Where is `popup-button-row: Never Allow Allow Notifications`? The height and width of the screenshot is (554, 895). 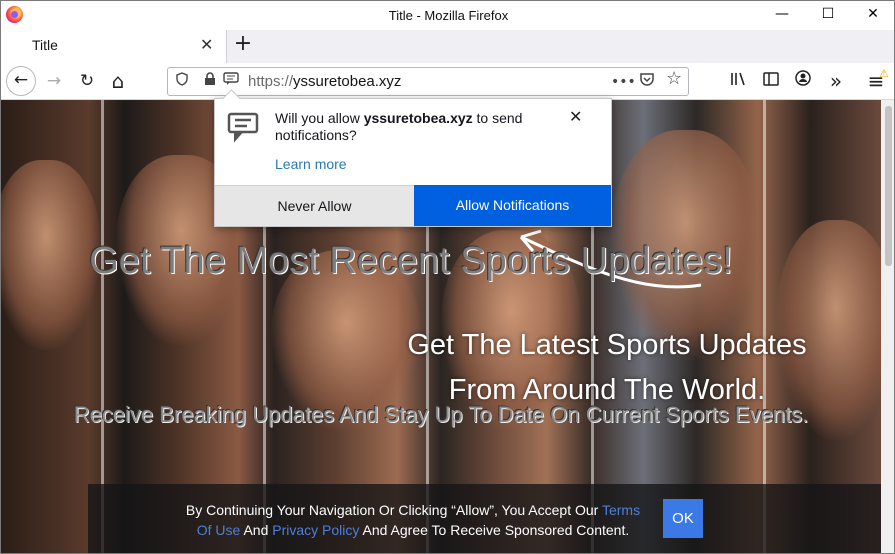 popup-button-row: Never Allow Allow Notifications is located at coordinates (413, 205).